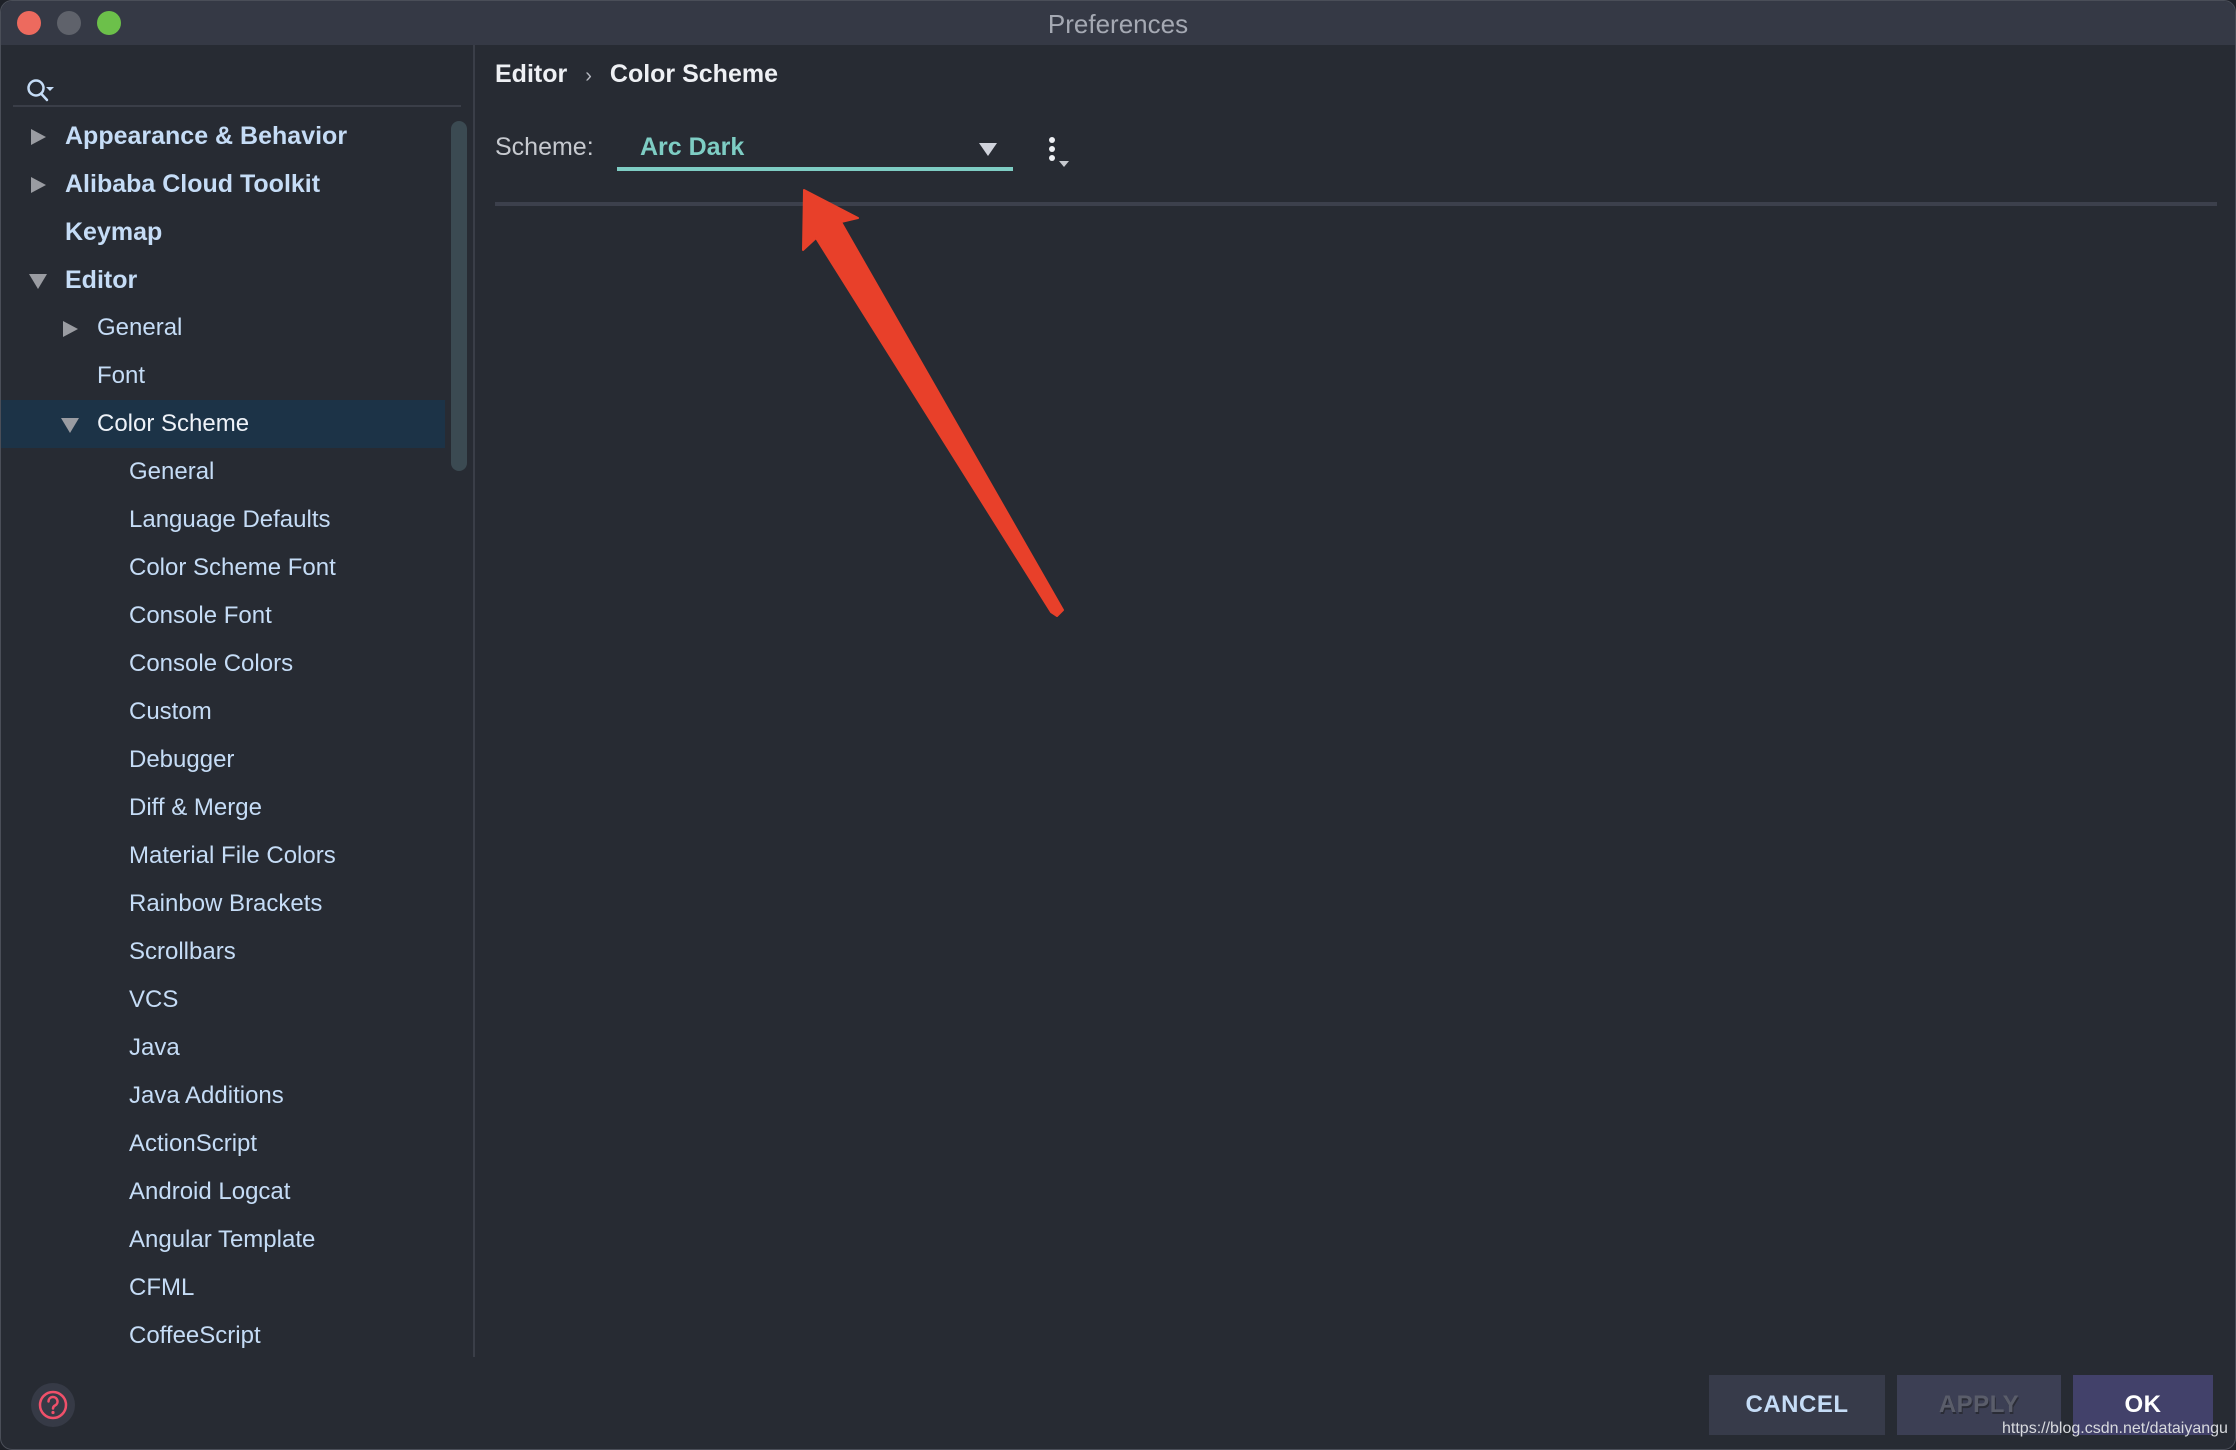 Image resolution: width=2236 pixels, height=1450 pixels. Describe the element at coordinates (195, 807) in the screenshot. I see `sidebar-item-label: Diff & Merge` at that location.